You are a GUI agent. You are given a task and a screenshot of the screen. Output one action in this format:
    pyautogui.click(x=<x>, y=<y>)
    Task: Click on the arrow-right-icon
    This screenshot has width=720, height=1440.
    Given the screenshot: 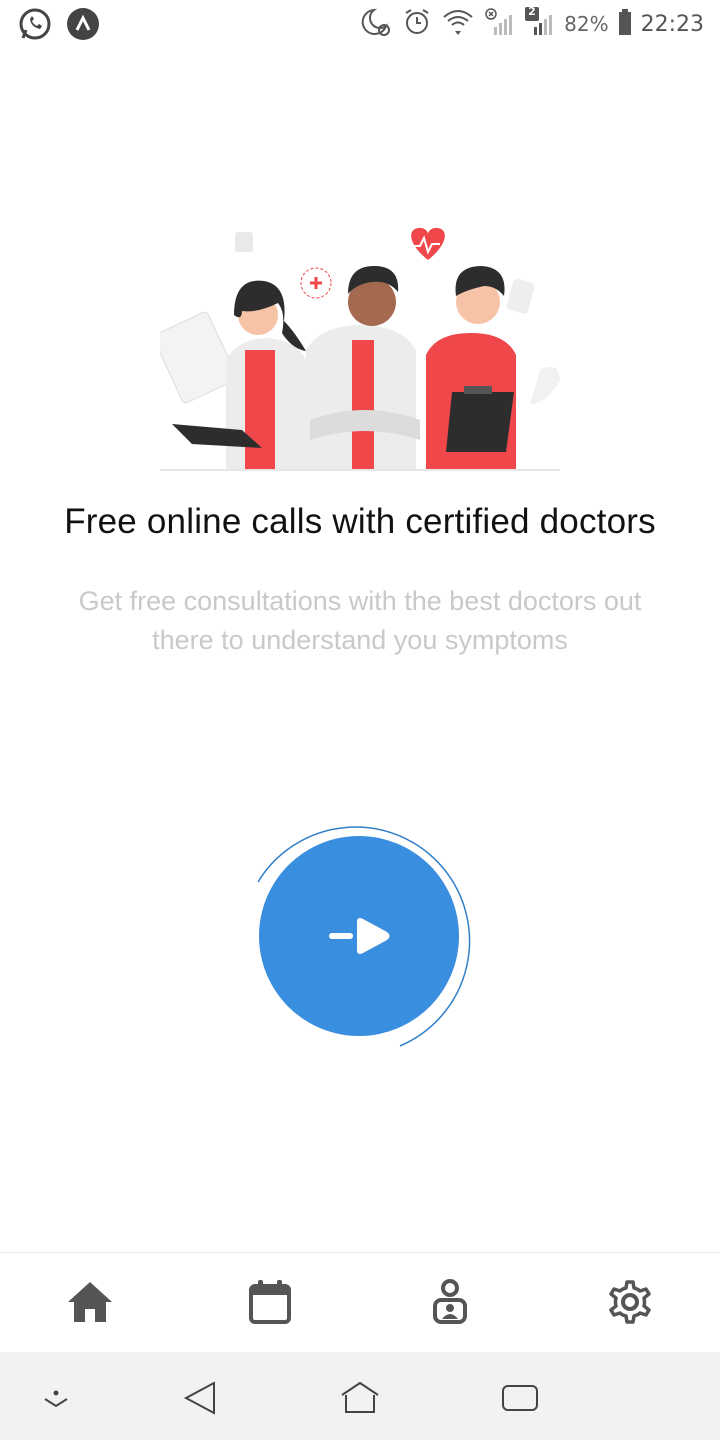 What is the action you would take?
    pyautogui.click(x=359, y=936)
    